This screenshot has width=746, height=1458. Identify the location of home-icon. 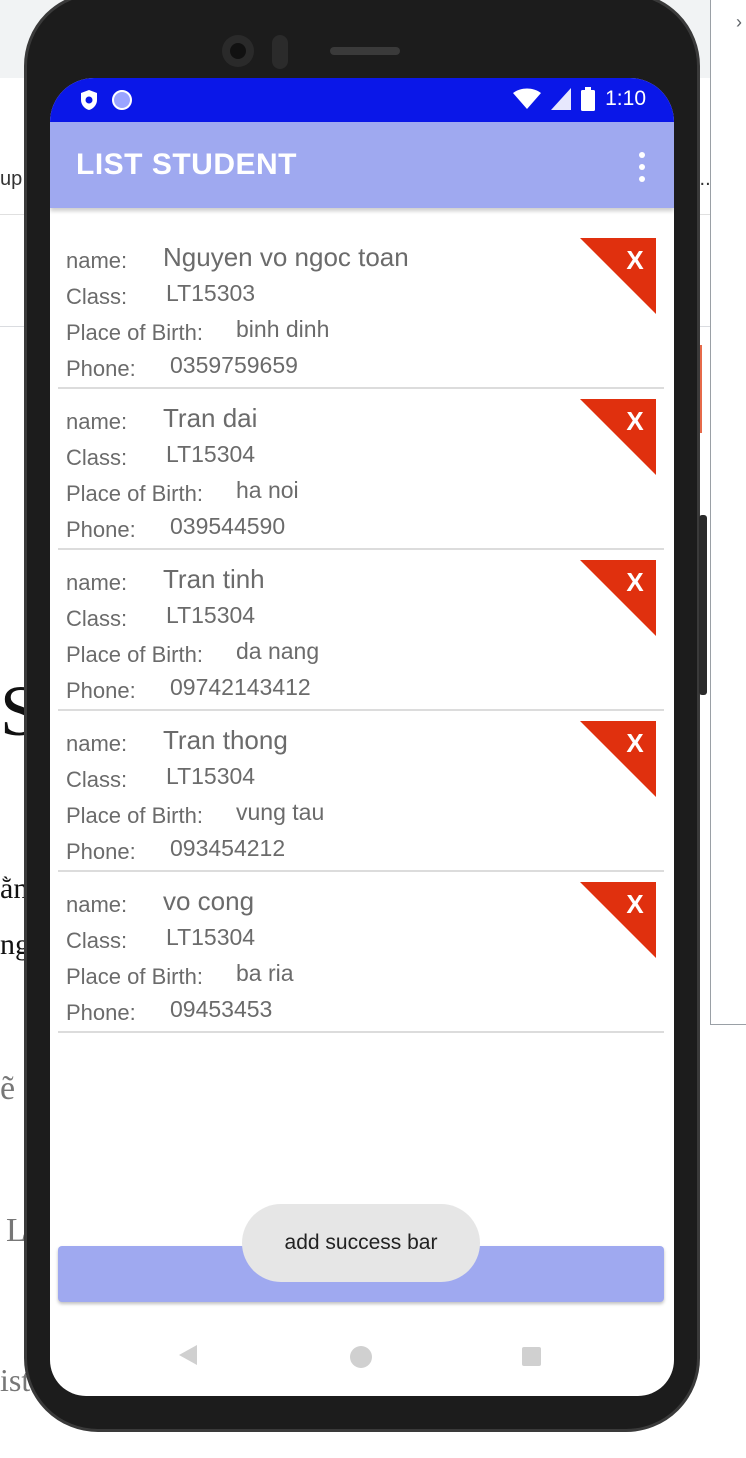
(361, 1357).